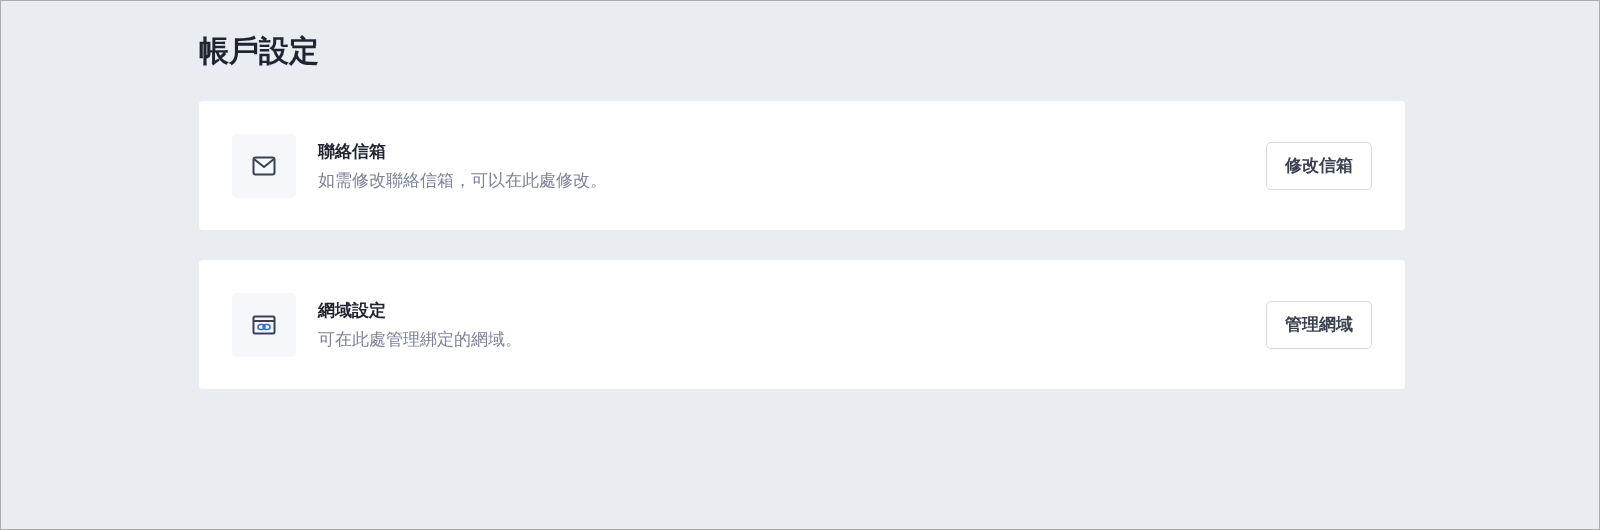 This screenshot has width=1600, height=530. Describe the element at coordinates (1319, 324) in the screenshot. I see `action-button: 管理網域` at that location.